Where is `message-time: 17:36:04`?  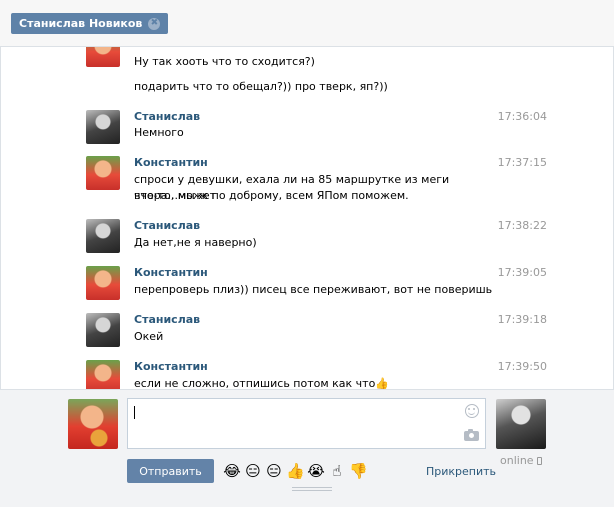
message-time: 17:36:04 is located at coordinates (522, 116).